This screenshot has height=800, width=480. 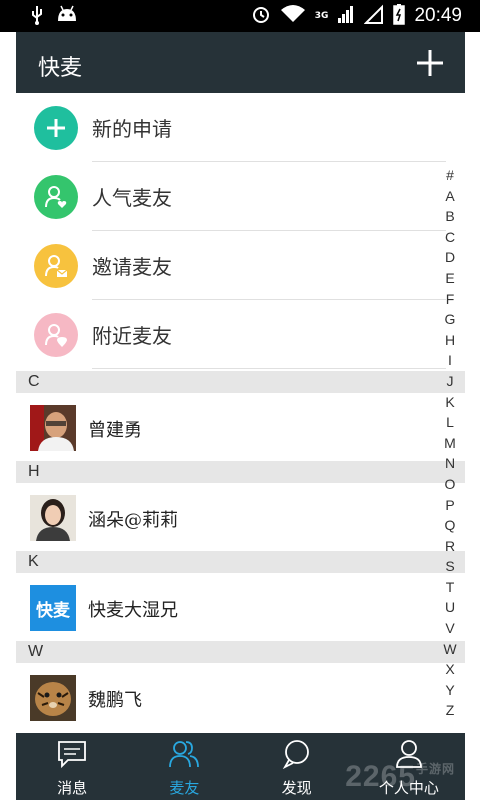 I want to click on index-letter: S, so click(x=449, y=566).